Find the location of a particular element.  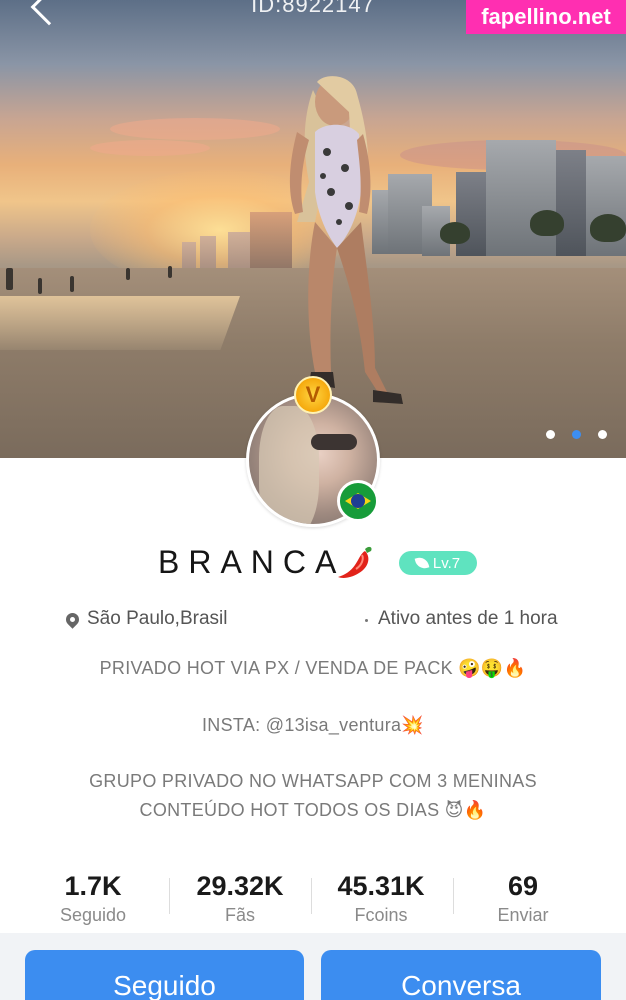

wet-sand-reflection is located at coordinates (120, 323).